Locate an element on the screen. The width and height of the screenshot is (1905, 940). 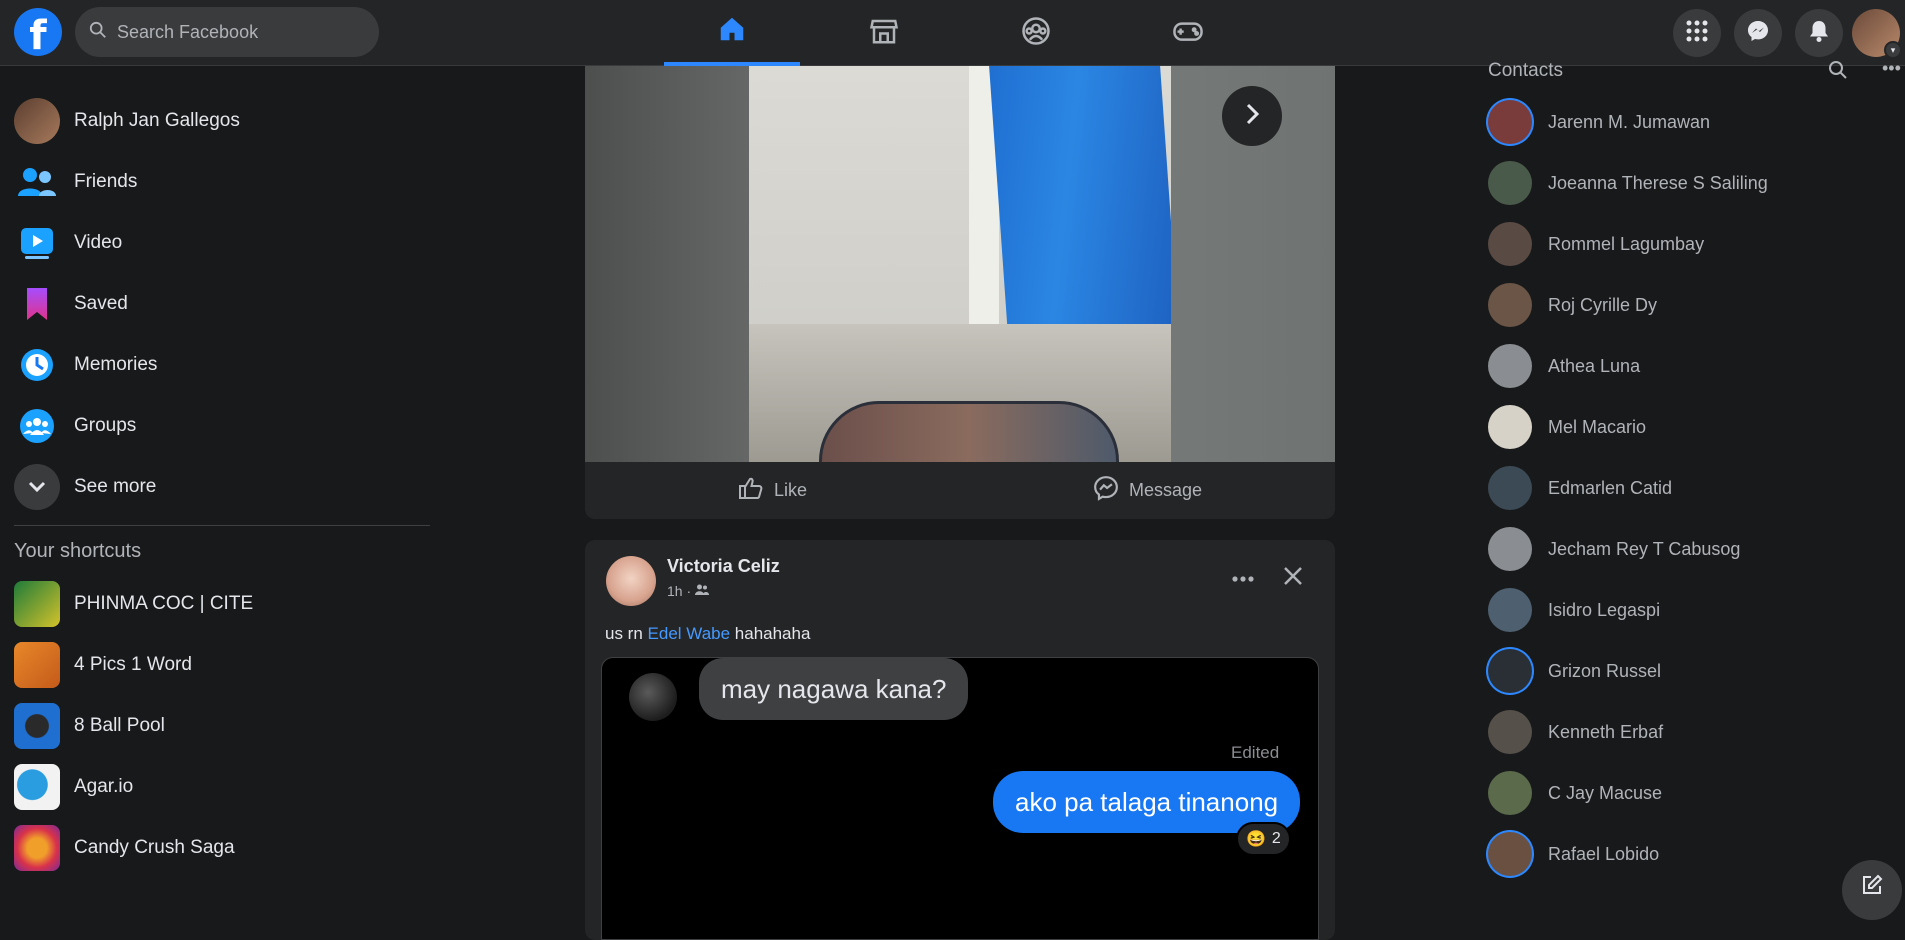
next-photo-button is located at coordinates (1252, 116).